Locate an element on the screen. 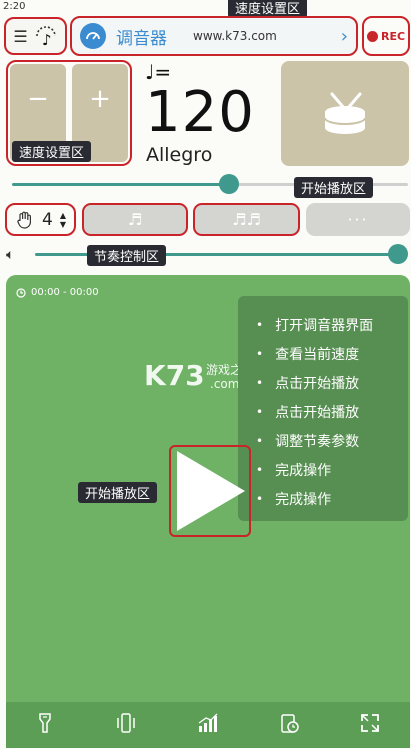 This screenshot has height=749, width=411. fullscreen-icon is located at coordinates (370, 725).